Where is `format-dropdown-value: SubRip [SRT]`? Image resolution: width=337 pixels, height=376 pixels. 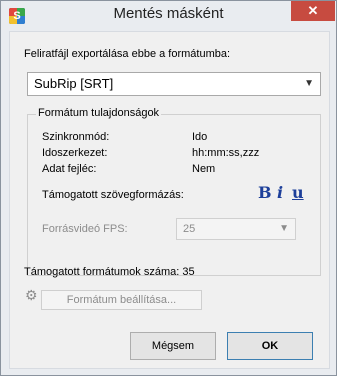 format-dropdown-value: SubRip [SRT] is located at coordinates (74, 83).